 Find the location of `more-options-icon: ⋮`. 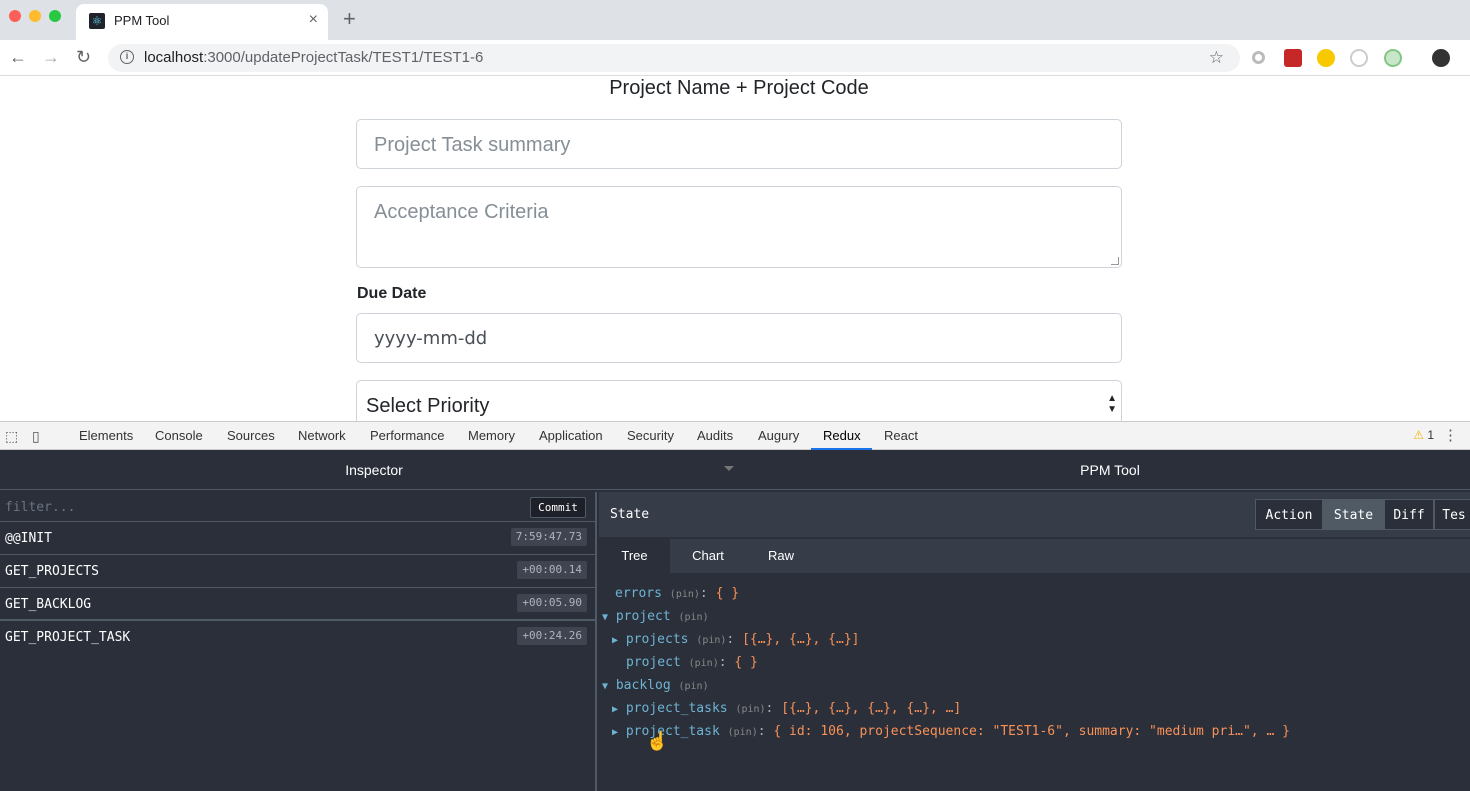

more-options-icon: ⋮ is located at coordinates (1450, 435).